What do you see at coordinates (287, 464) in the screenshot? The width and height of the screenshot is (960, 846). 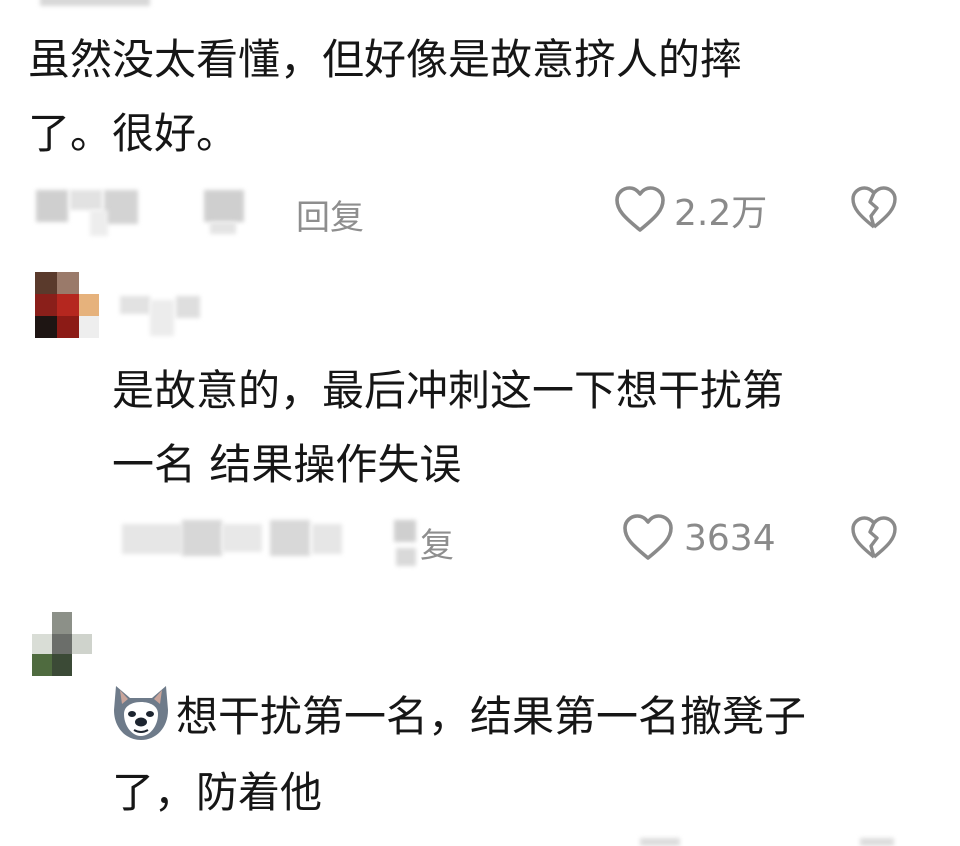 I see `comment-2-line-2: 一名 结果操作失误` at bounding box center [287, 464].